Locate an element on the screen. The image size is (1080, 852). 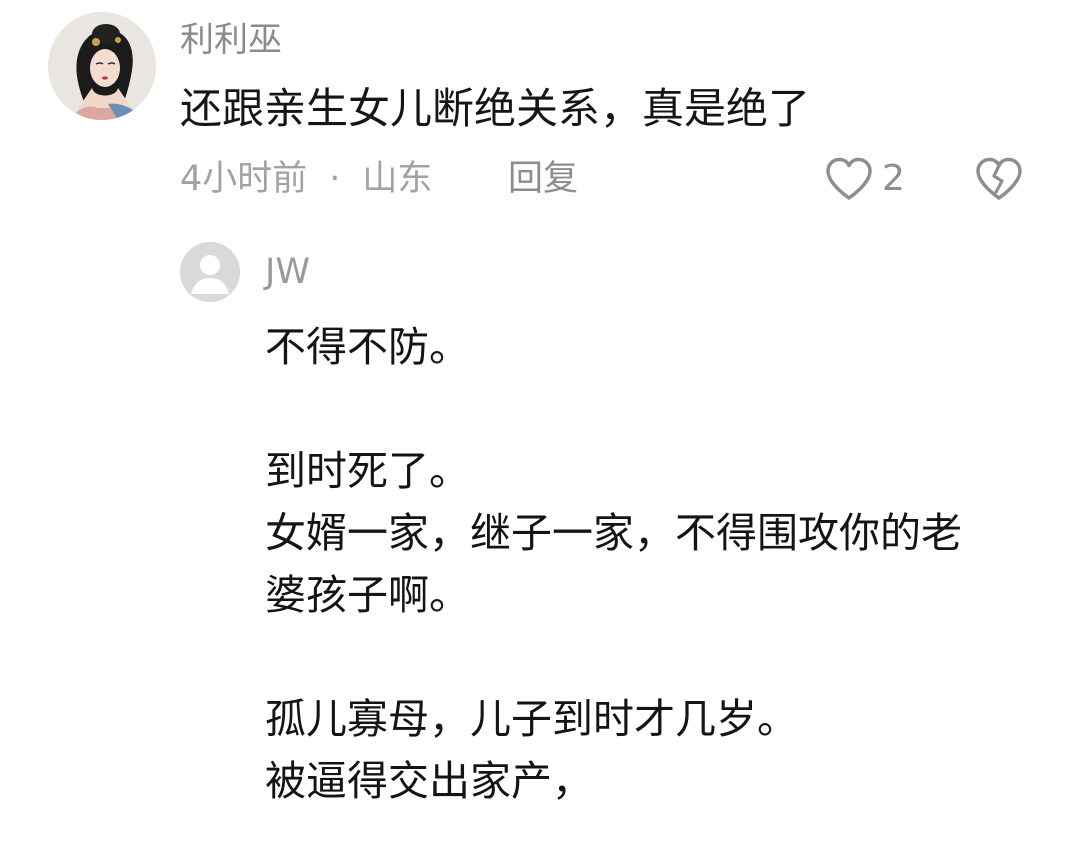
like-count: 2 is located at coordinates (893, 178).